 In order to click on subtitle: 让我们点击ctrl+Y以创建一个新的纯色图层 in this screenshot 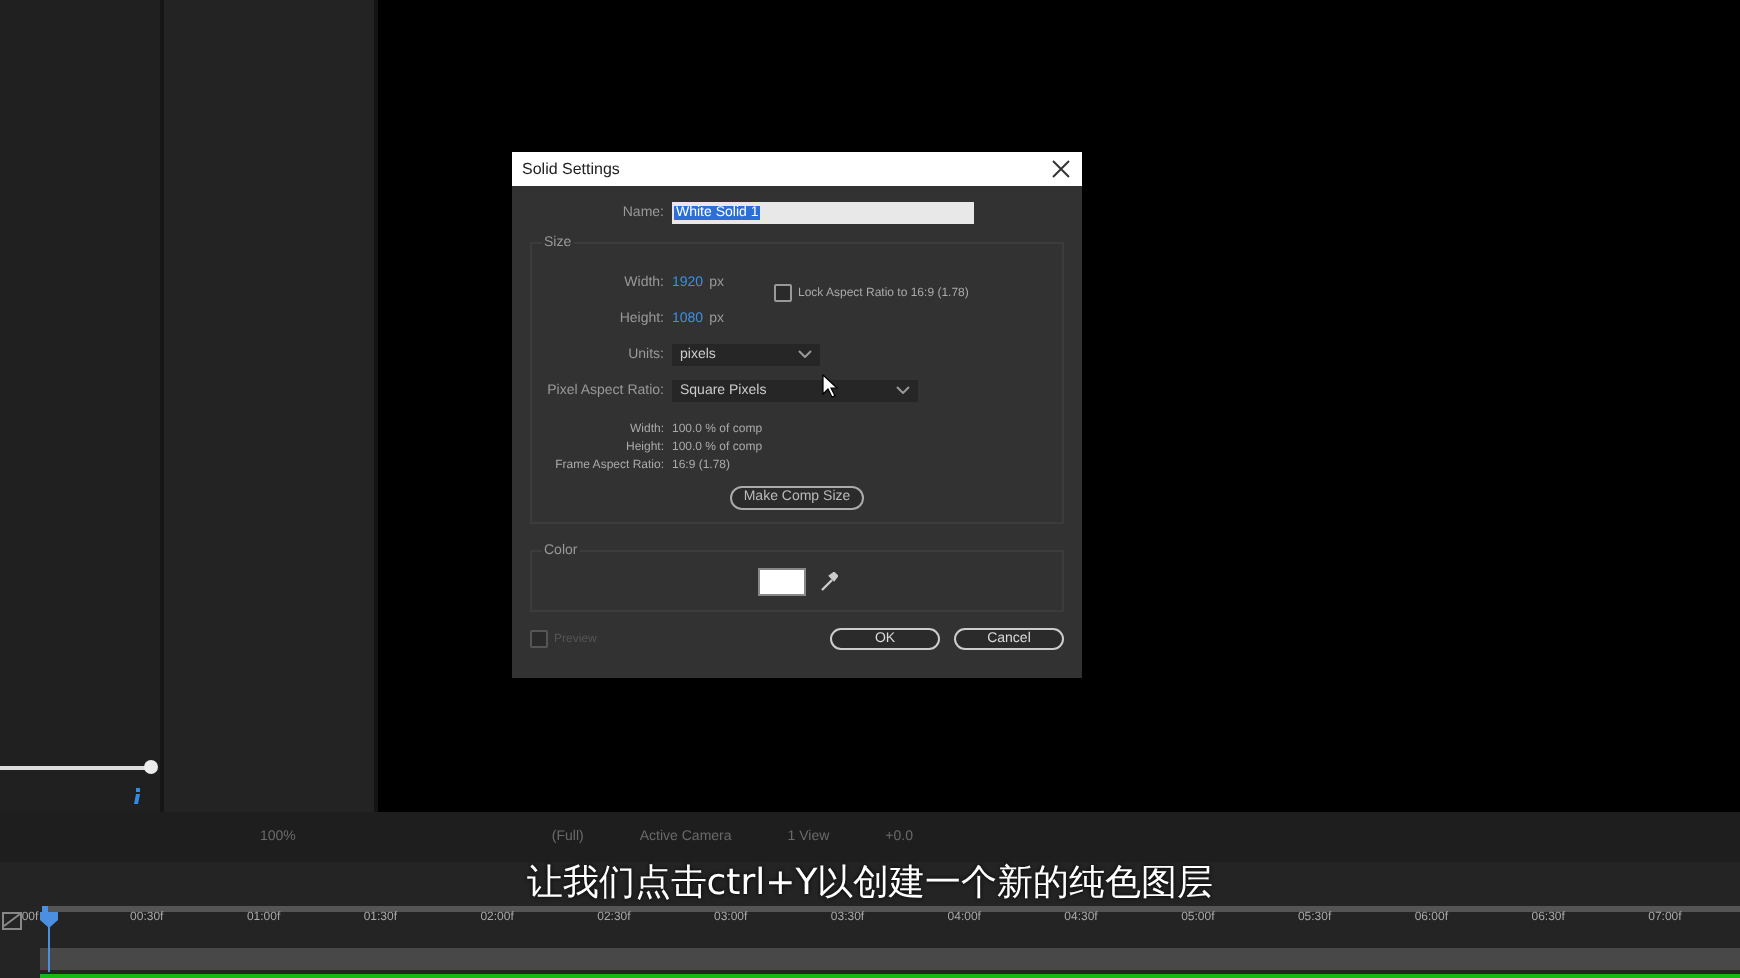, I will do `click(870, 884)`.